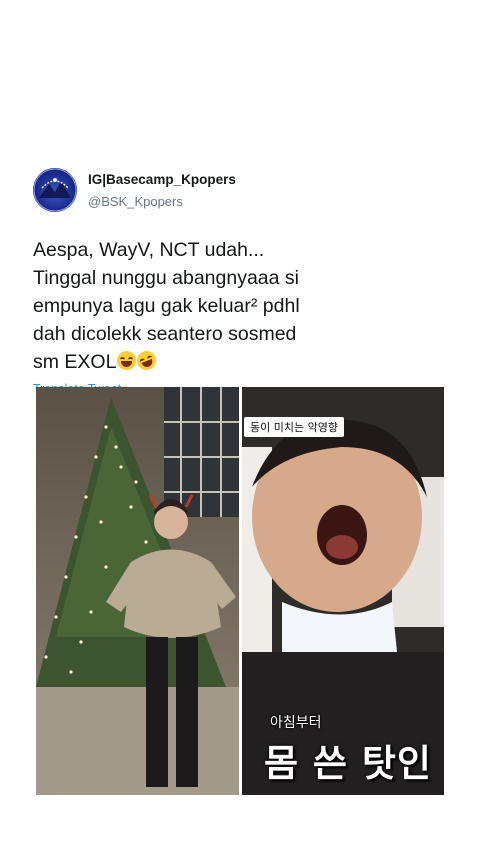 Image resolution: width=480 pixels, height=854 pixels. Describe the element at coordinates (75, 362) in the screenshot. I see `tweet-text-line: sm EXOL` at that location.